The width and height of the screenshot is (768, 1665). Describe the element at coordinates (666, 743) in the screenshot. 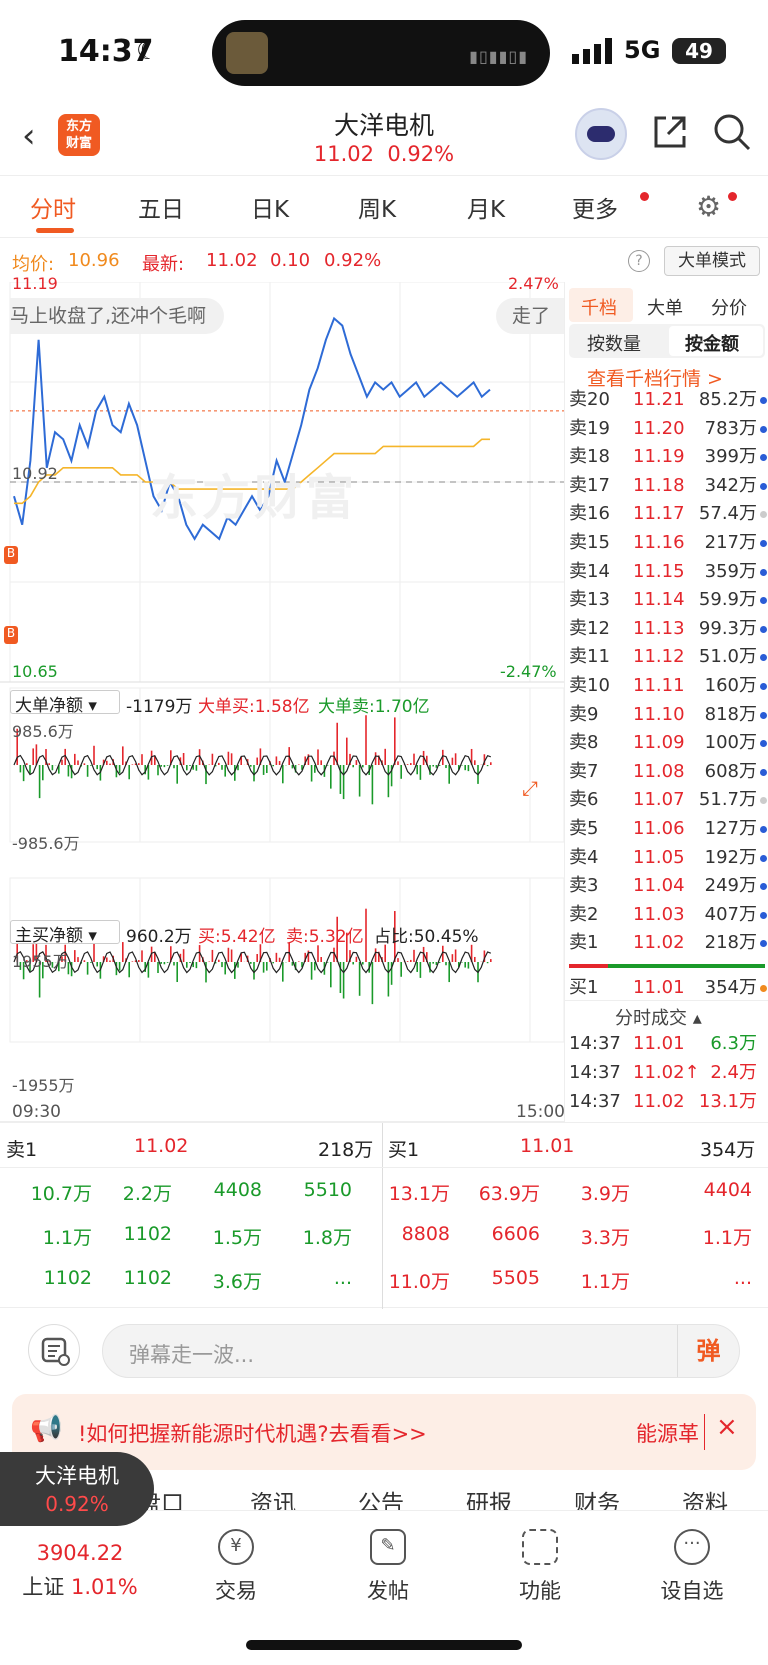

I see `order-row-sell: 卖8 11.09 100万` at that location.